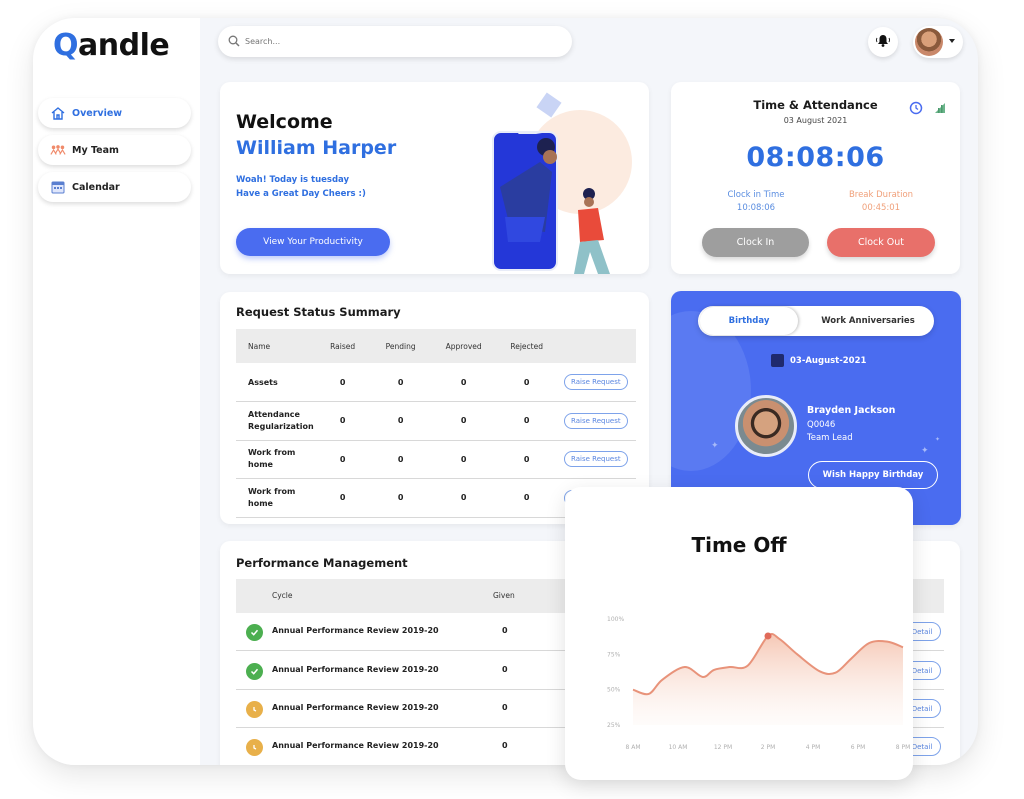 The height and width of the screenshot is (799, 1024). I want to click on logo: Qandle, so click(111, 45).